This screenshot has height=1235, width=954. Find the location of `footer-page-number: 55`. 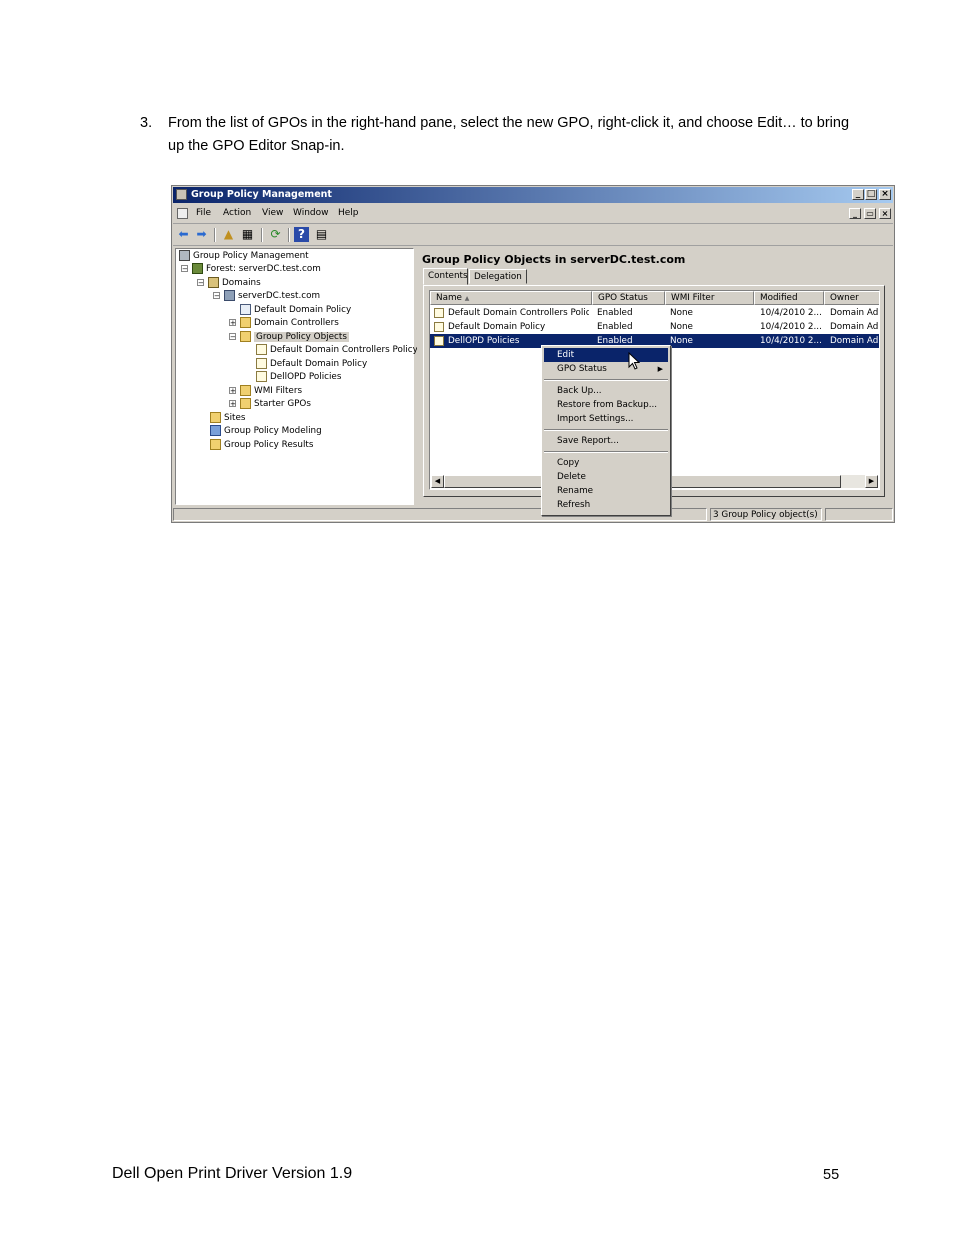

footer-page-number: 55 is located at coordinates (831, 1175).